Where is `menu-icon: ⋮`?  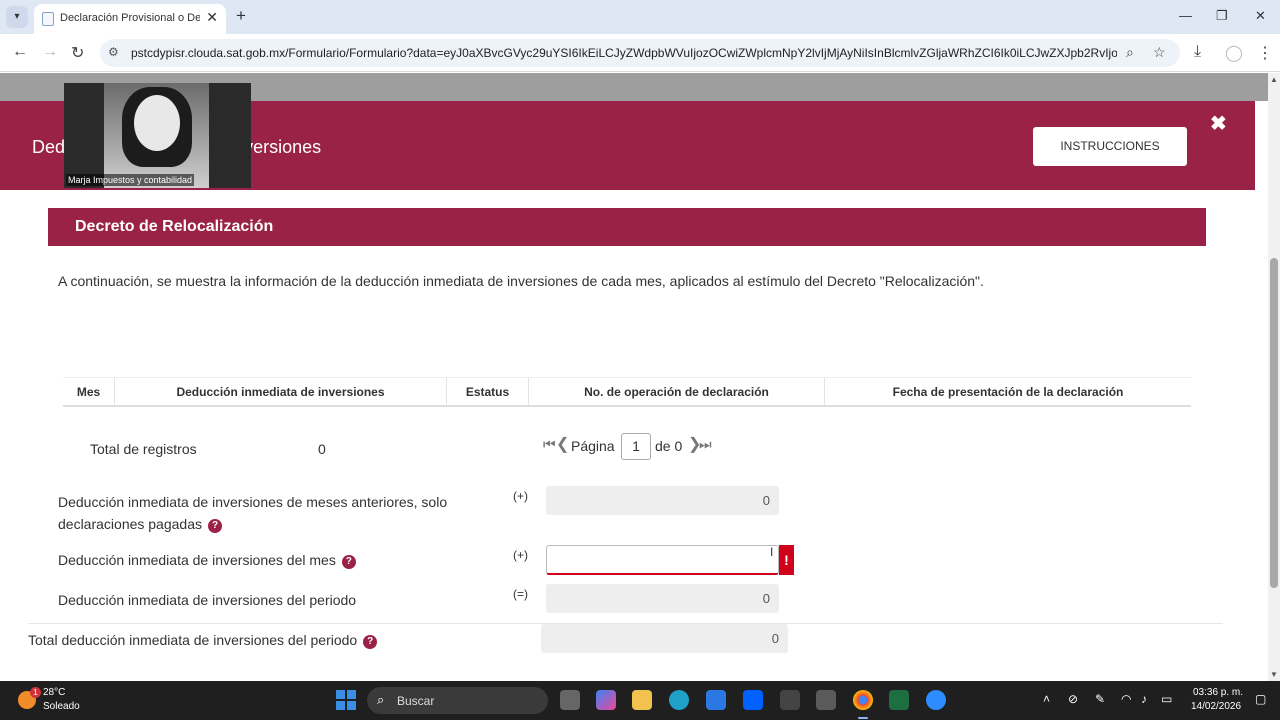
menu-icon: ⋮ is located at coordinates (1265, 53).